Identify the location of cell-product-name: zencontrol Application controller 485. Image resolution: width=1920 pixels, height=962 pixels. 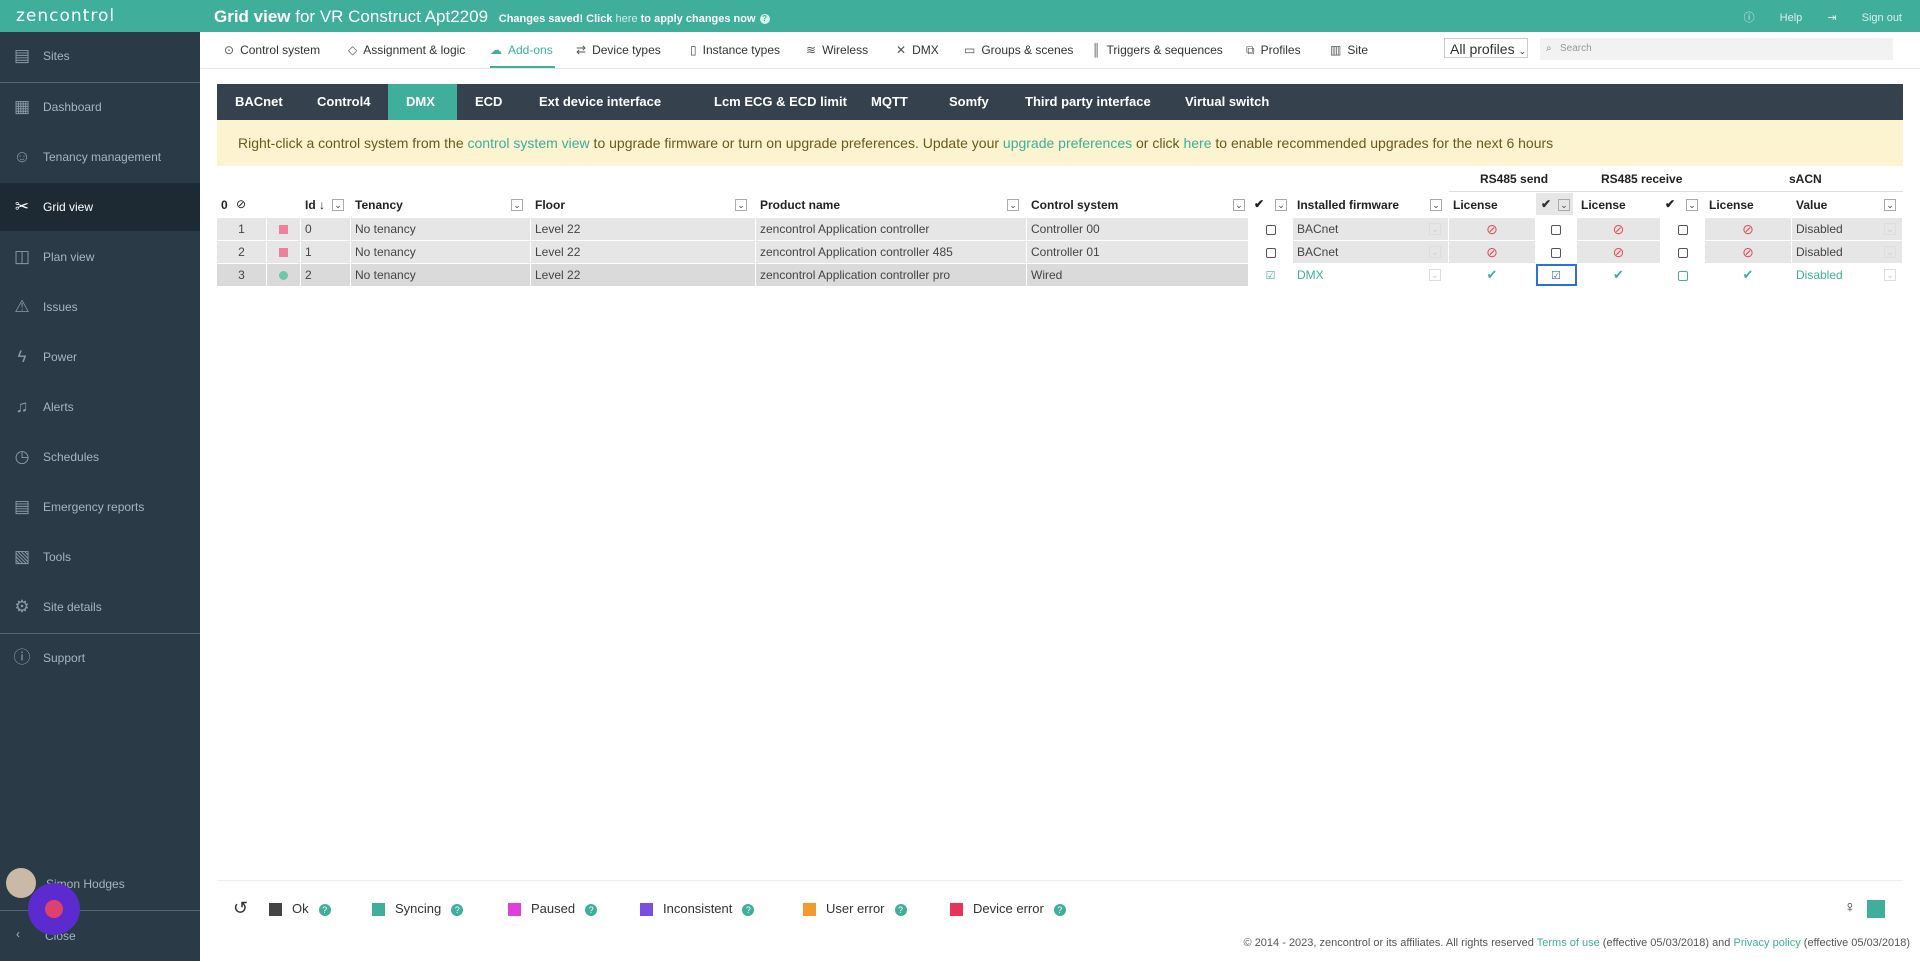
(891, 252).